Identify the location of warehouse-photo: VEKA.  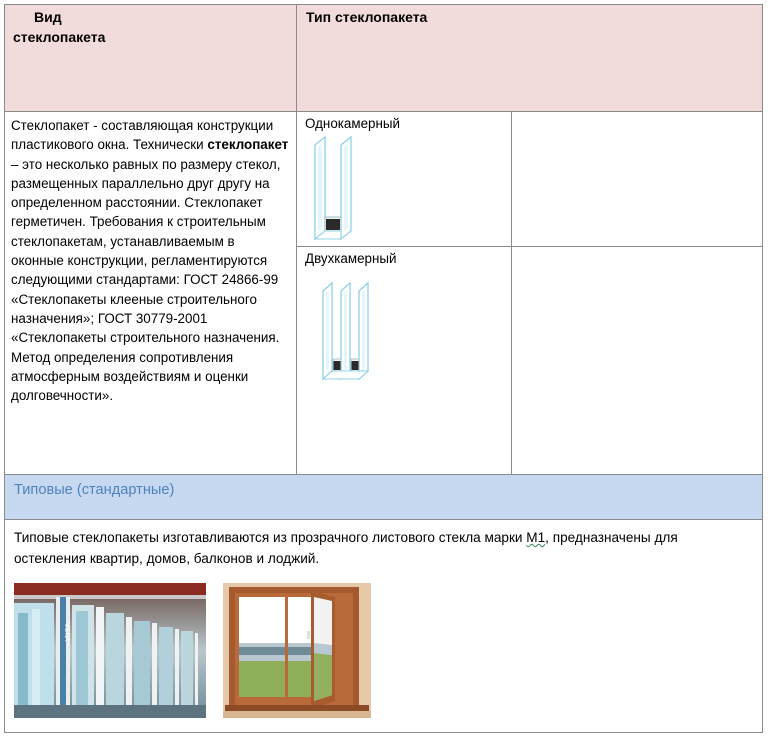
(110, 650).